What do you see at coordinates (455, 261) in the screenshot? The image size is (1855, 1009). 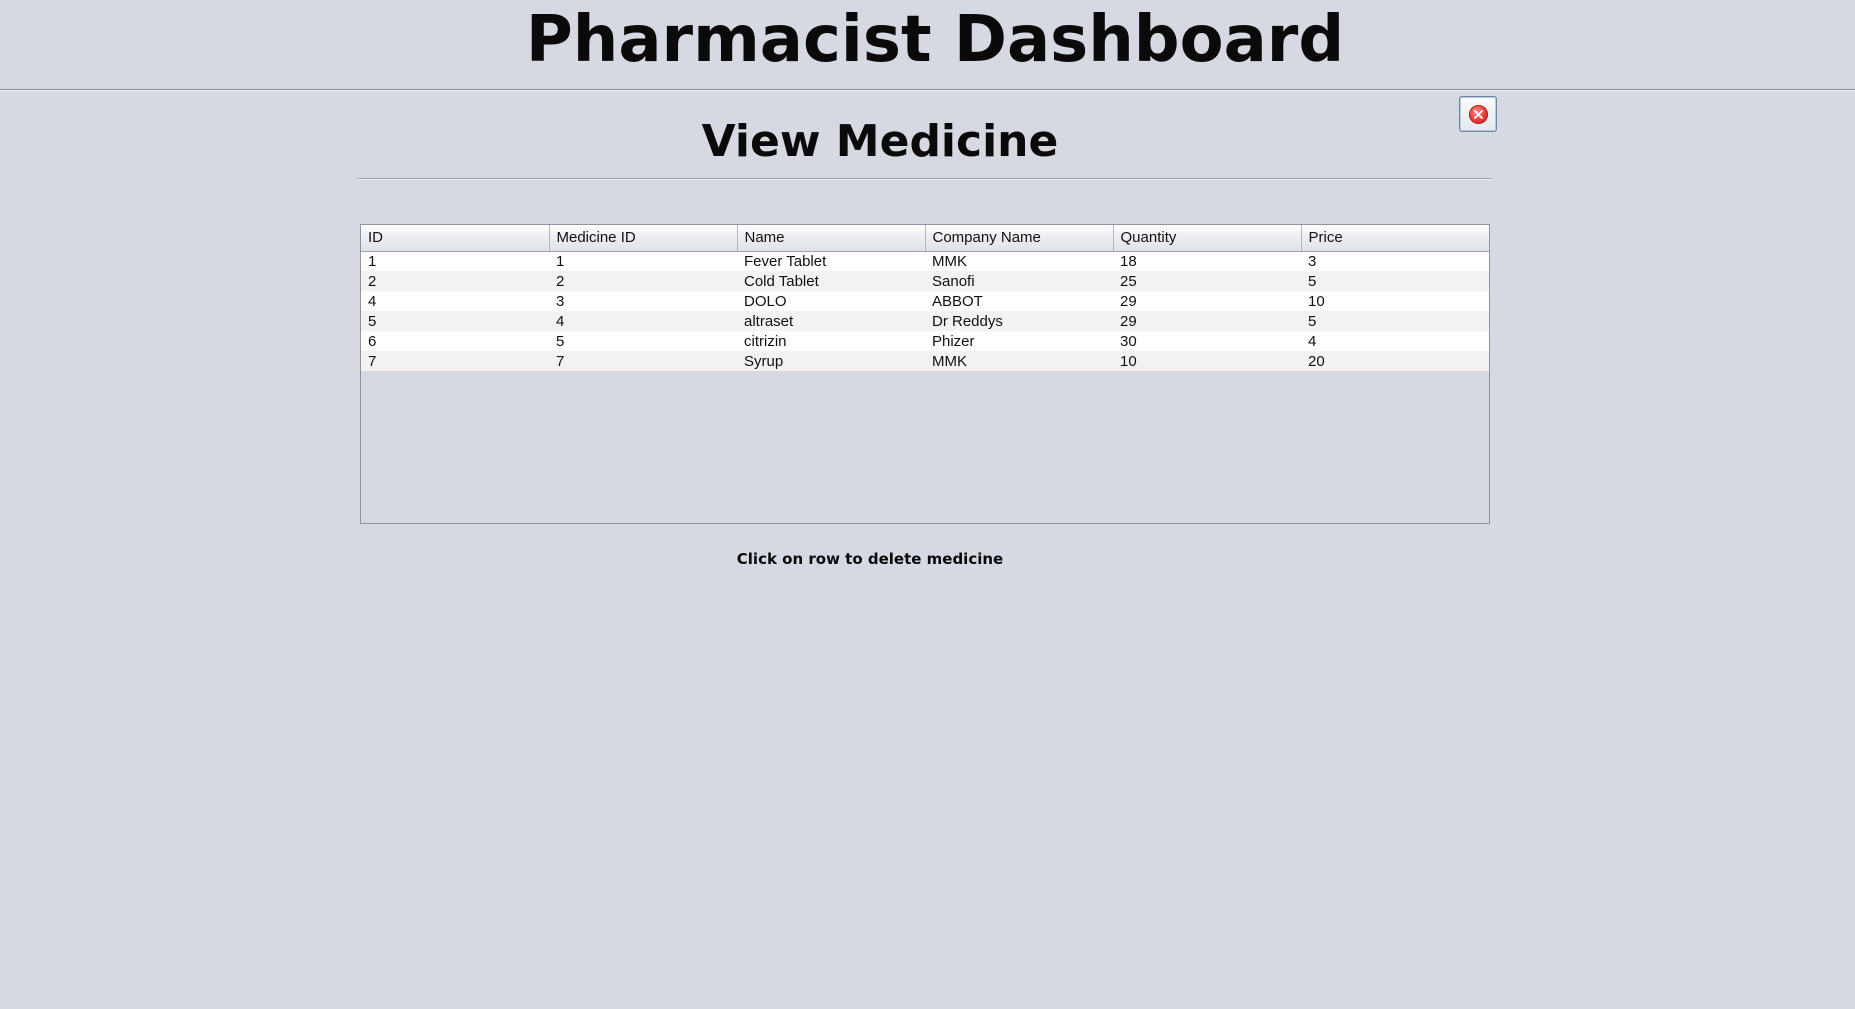 I see `cell-id: 1` at bounding box center [455, 261].